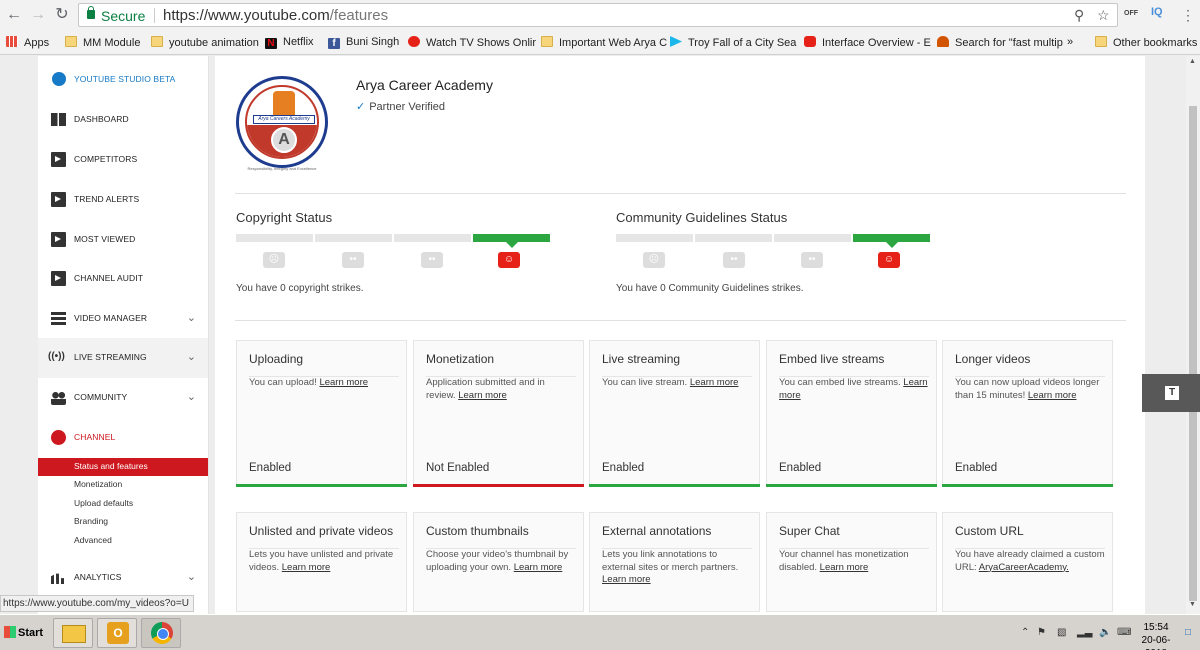  What do you see at coordinates (943, 41) in the screenshot?
I see `fire-icon` at bounding box center [943, 41].